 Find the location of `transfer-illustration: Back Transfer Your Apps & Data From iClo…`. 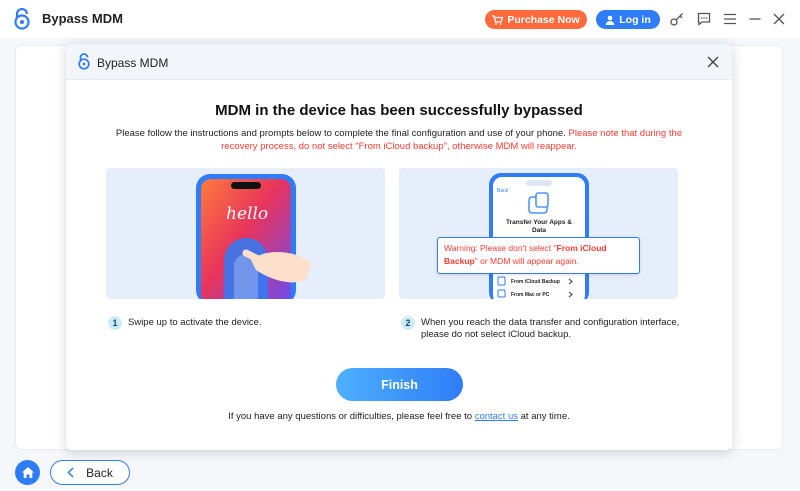

transfer-illustration: Back Transfer Your Apps & Data From iClo… is located at coordinates (538, 233).